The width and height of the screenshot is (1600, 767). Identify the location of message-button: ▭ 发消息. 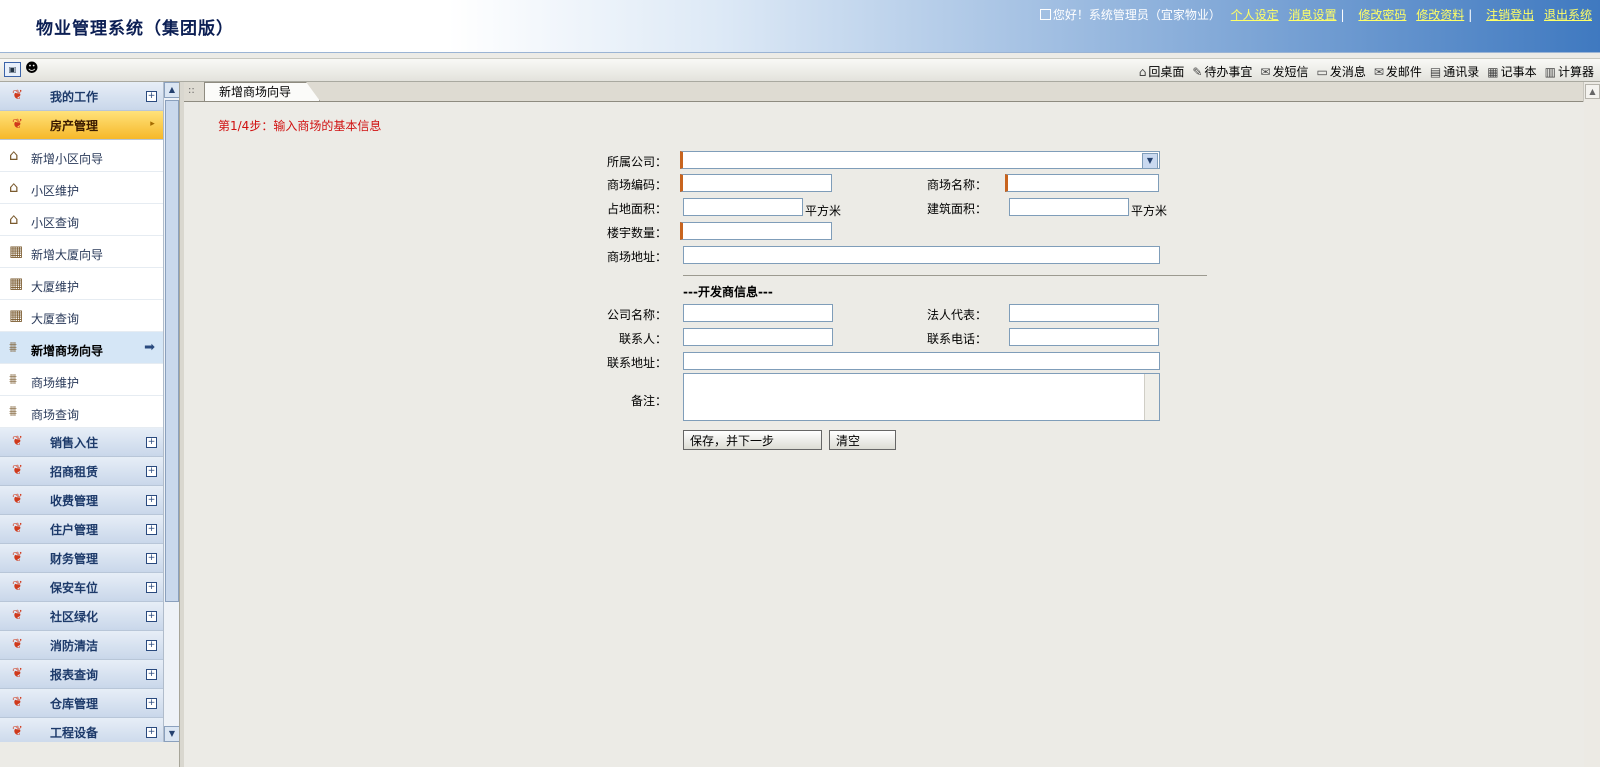
(1340, 71).